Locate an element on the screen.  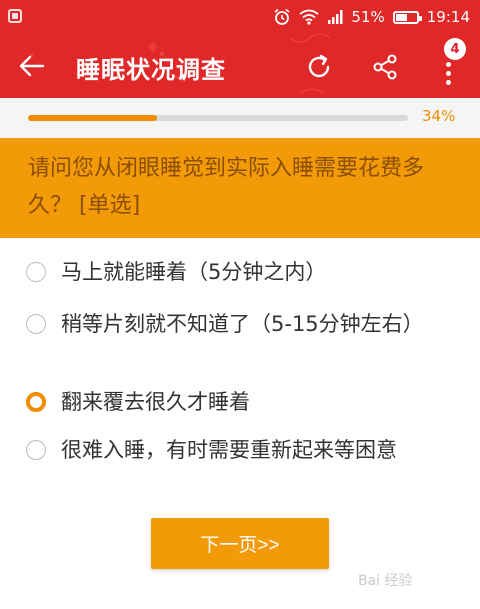
option-label: 很难入睡，有时需要重新起来等困意 is located at coordinates (229, 450).